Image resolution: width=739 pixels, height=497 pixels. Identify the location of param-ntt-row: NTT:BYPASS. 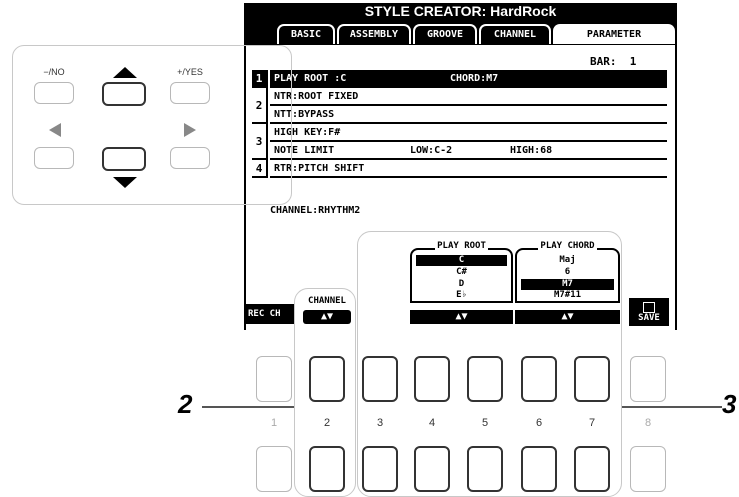
(468, 115).